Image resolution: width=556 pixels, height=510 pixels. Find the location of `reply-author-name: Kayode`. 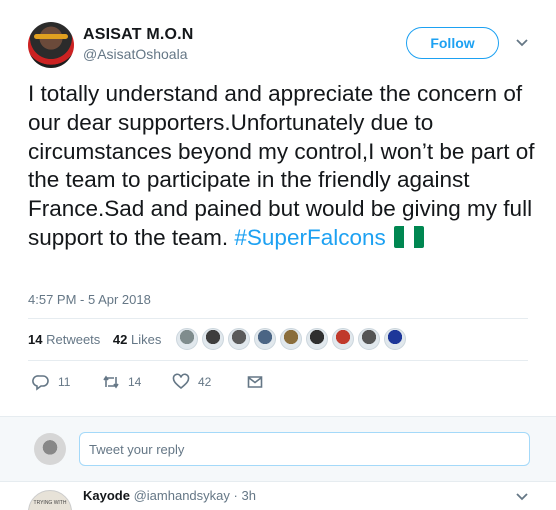

reply-author-name: Kayode is located at coordinates (106, 495).